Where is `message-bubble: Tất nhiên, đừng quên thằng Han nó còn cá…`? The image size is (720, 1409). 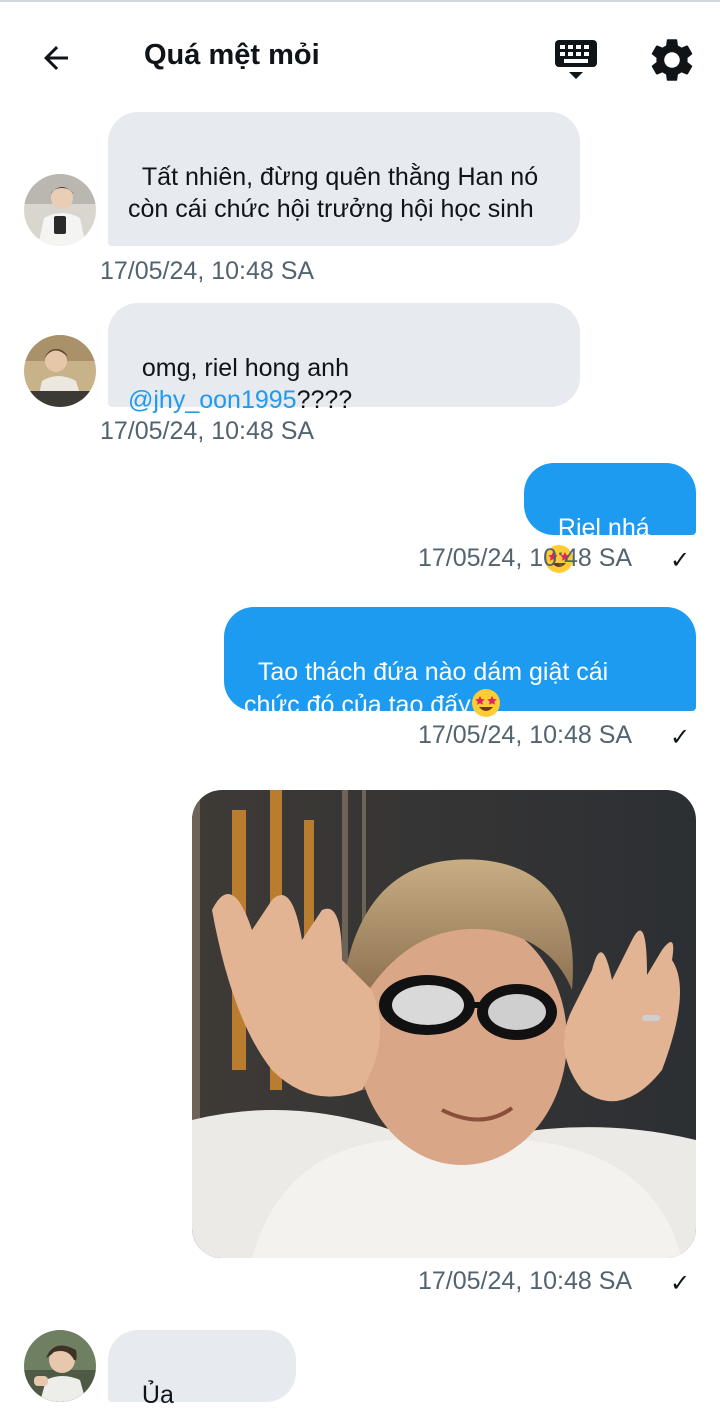 message-bubble: Tất nhiên, đừng quên thằng Han nó còn cá… is located at coordinates (344, 179).